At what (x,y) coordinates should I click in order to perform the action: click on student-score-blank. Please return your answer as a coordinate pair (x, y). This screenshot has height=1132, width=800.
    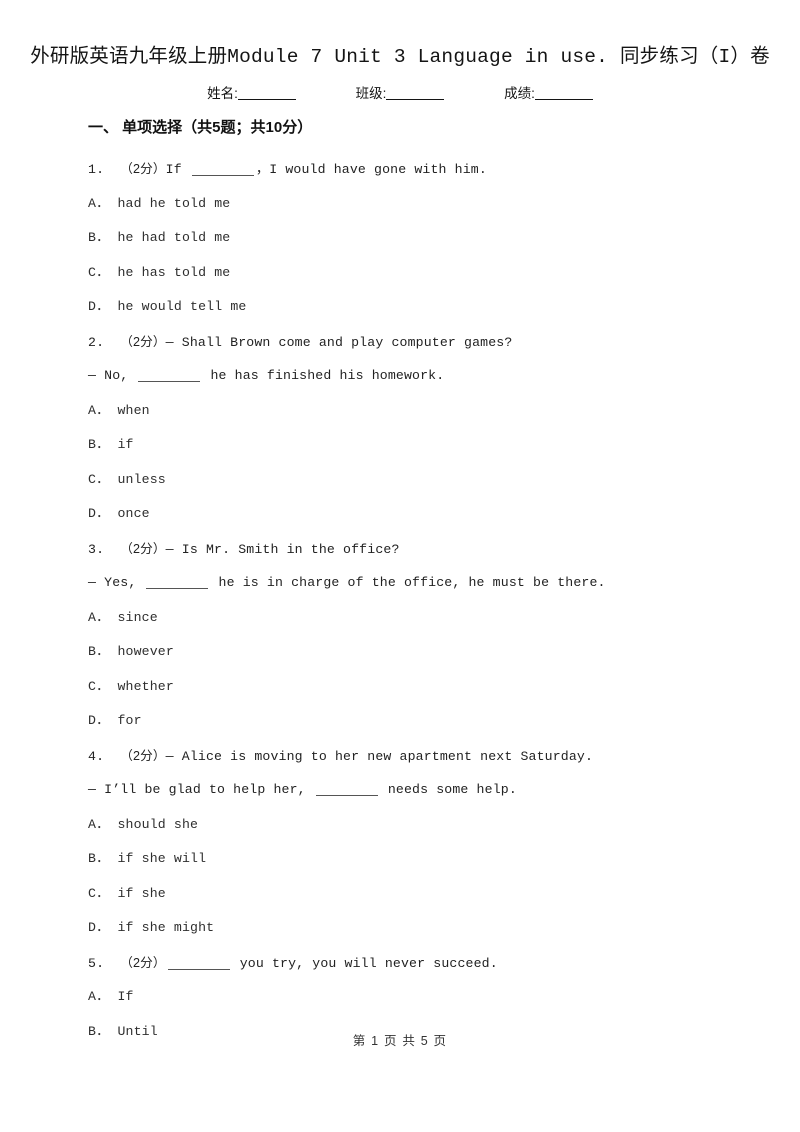
    Looking at the image, I should click on (563, 99).